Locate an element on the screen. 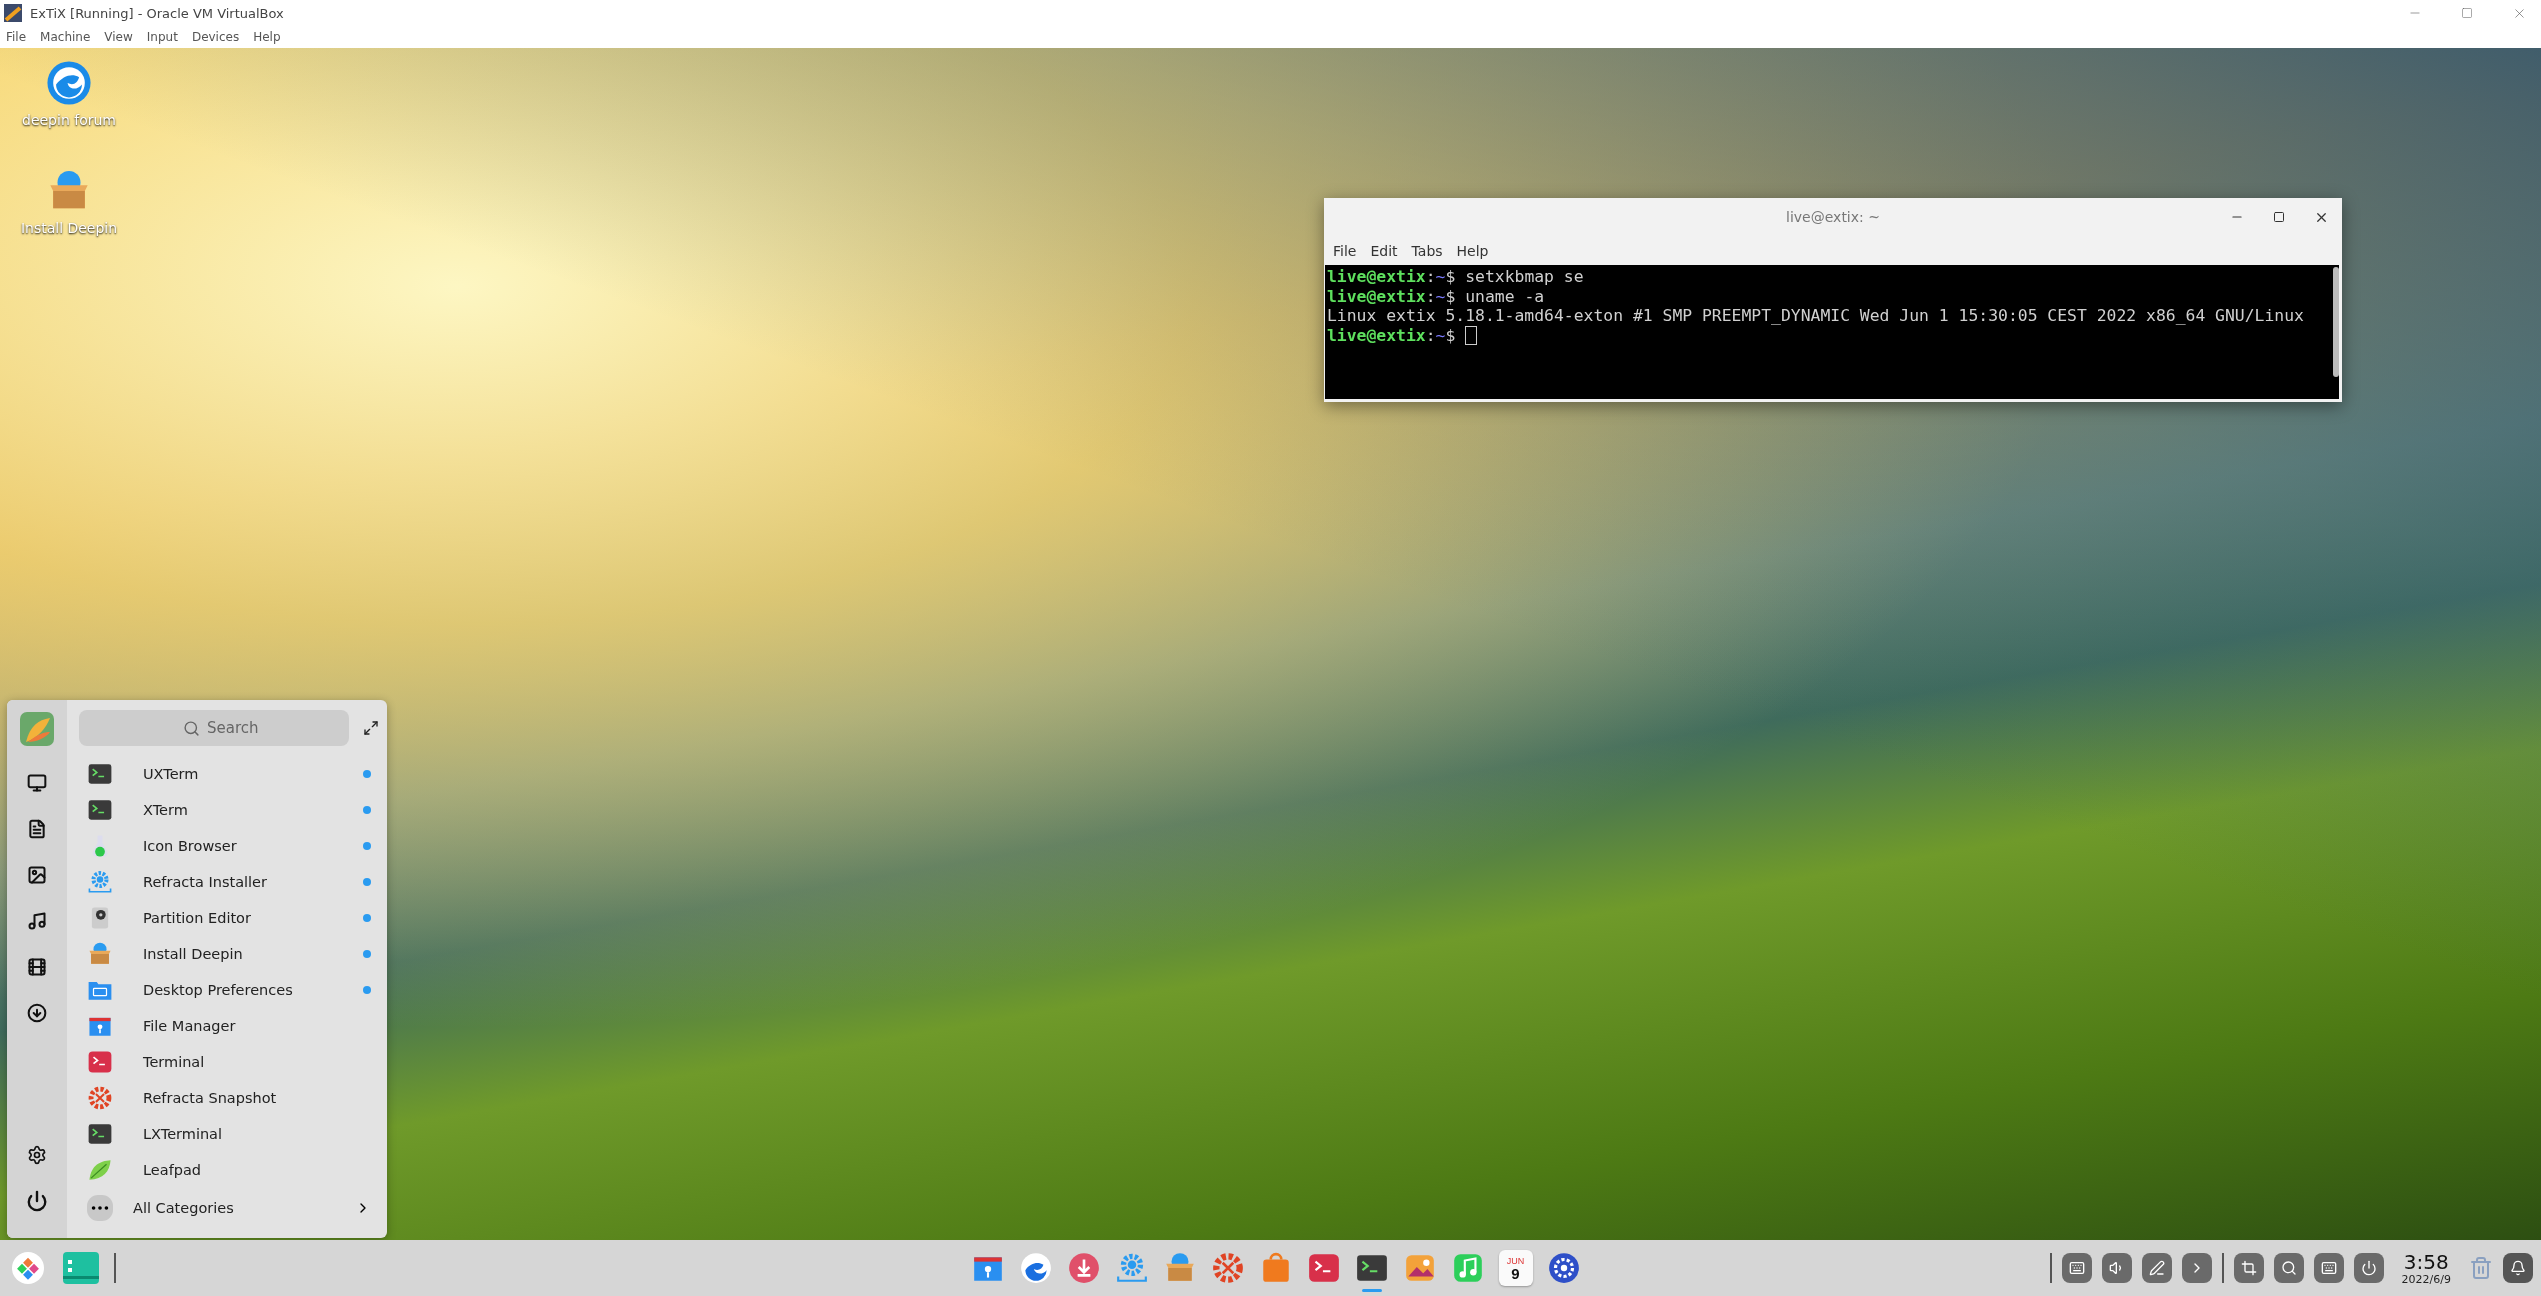  menu-item: Machine is located at coordinates (66, 37).